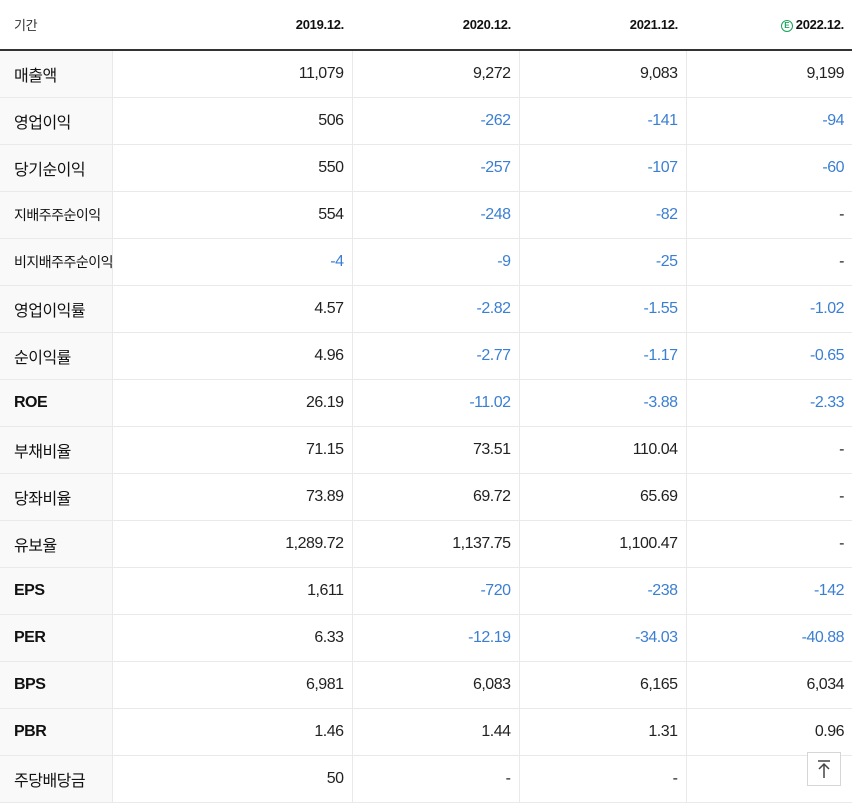 This screenshot has height=805, width=852. What do you see at coordinates (231, 74) in the screenshot?
I see `cell: 11,079` at bounding box center [231, 74].